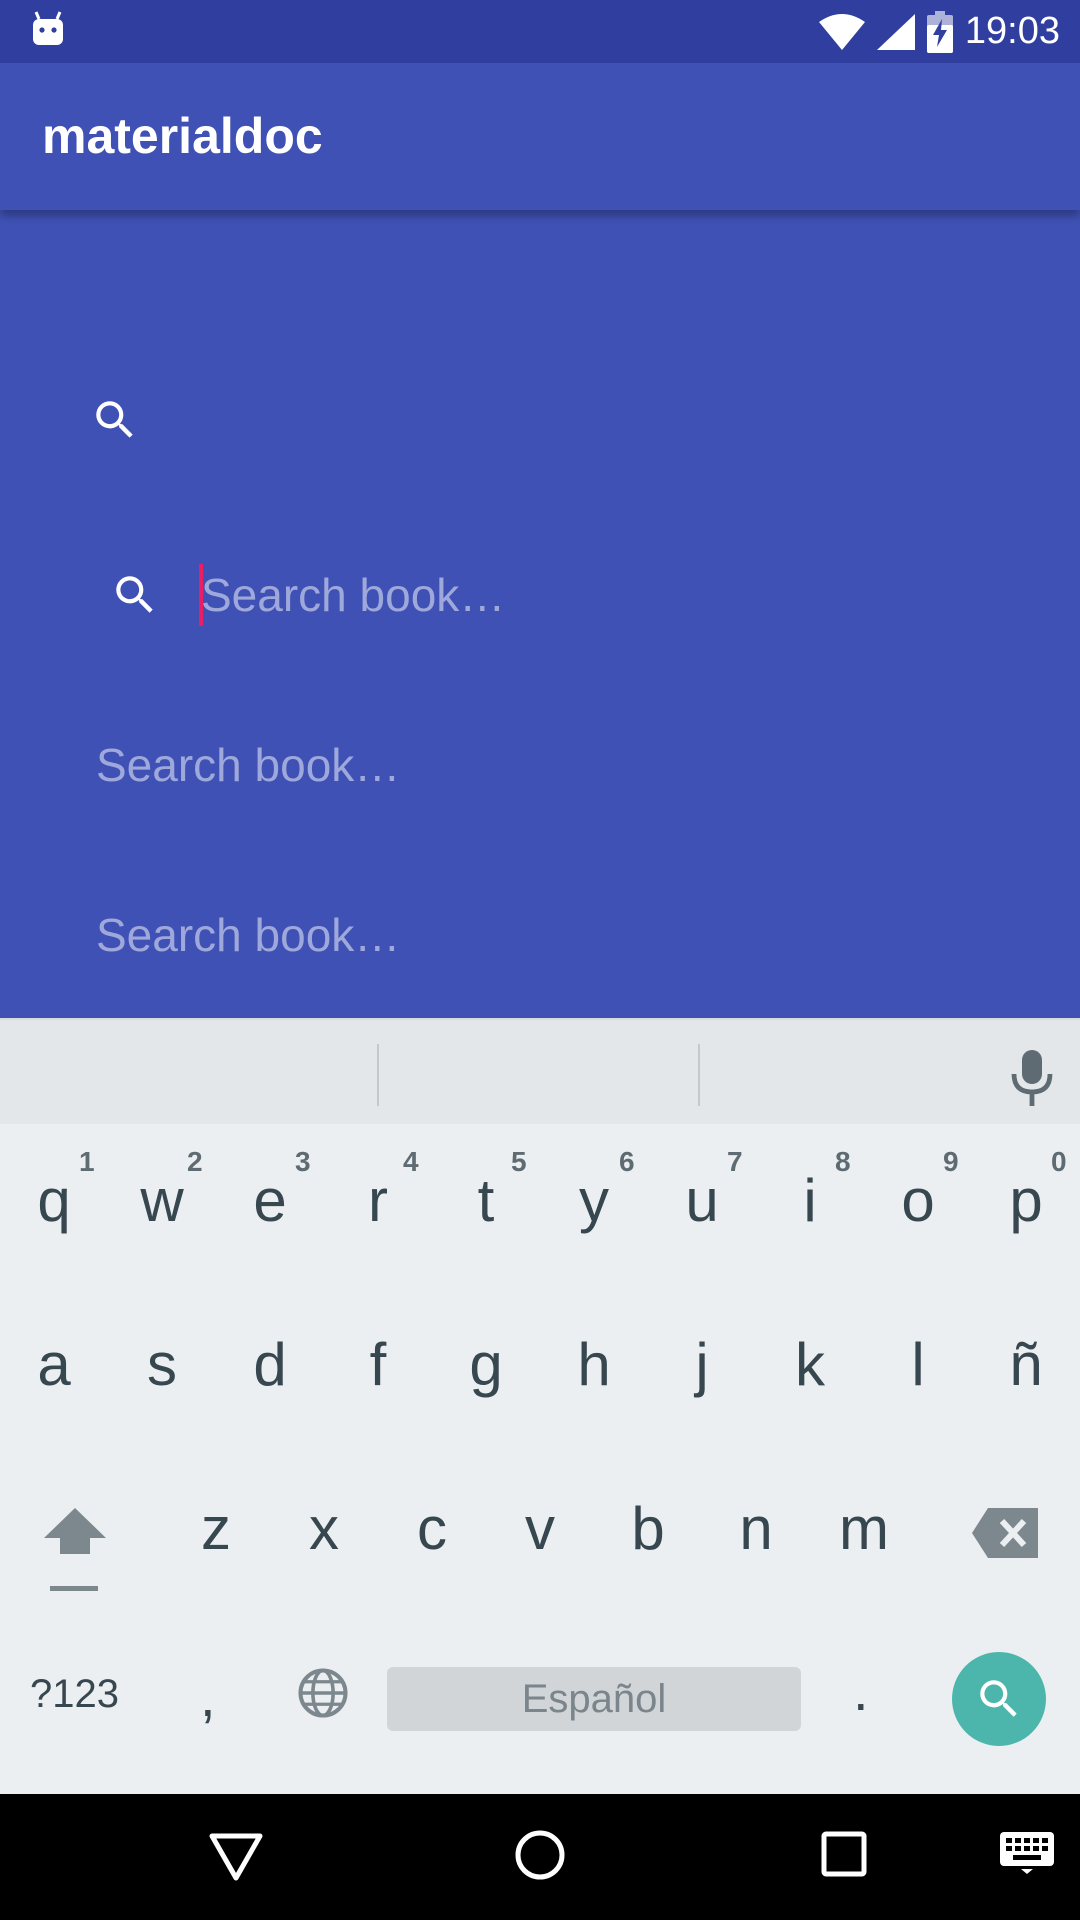 This screenshot has width=1080, height=1920. Describe the element at coordinates (323, 1693) in the screenshot. I see `globe-icon` at that location.